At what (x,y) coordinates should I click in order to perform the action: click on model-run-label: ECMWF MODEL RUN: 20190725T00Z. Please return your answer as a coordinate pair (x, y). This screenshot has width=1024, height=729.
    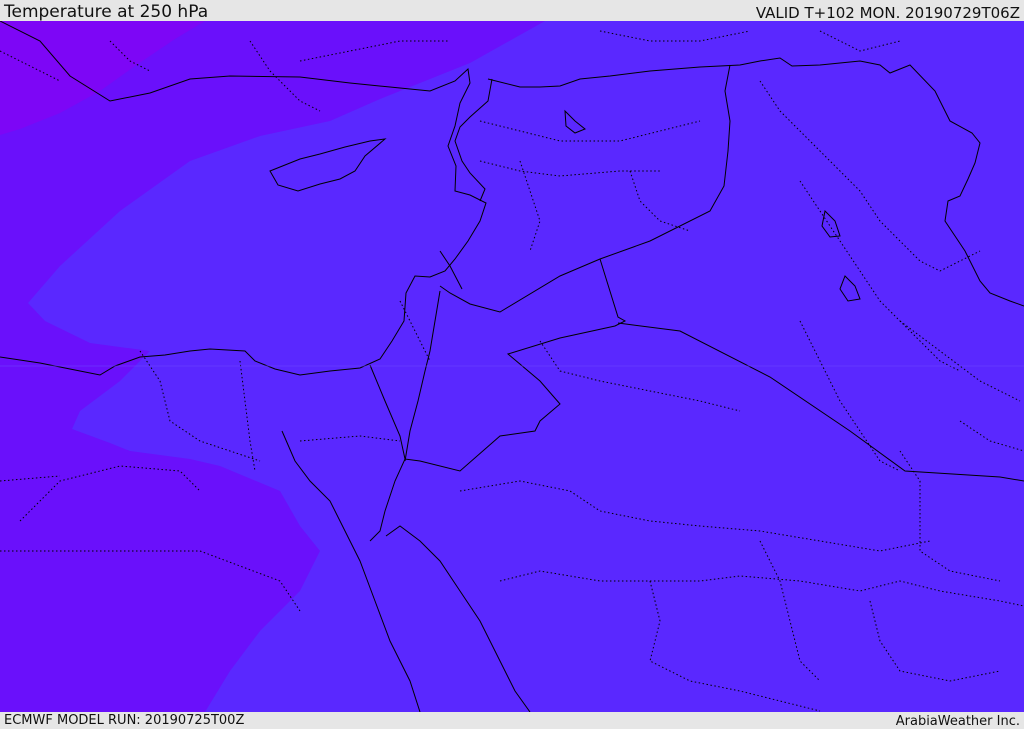
    Looking at the image, I should click on (124, 720).